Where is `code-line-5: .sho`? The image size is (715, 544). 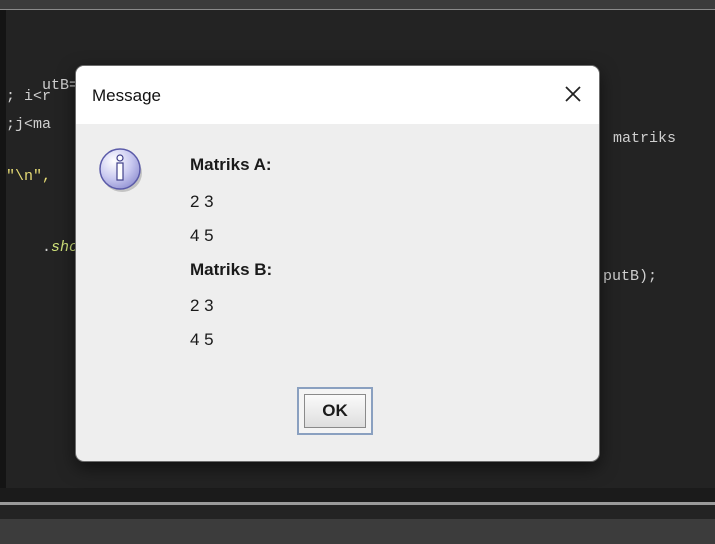
code-line-5: .sho is located at coordinates (60, 247).